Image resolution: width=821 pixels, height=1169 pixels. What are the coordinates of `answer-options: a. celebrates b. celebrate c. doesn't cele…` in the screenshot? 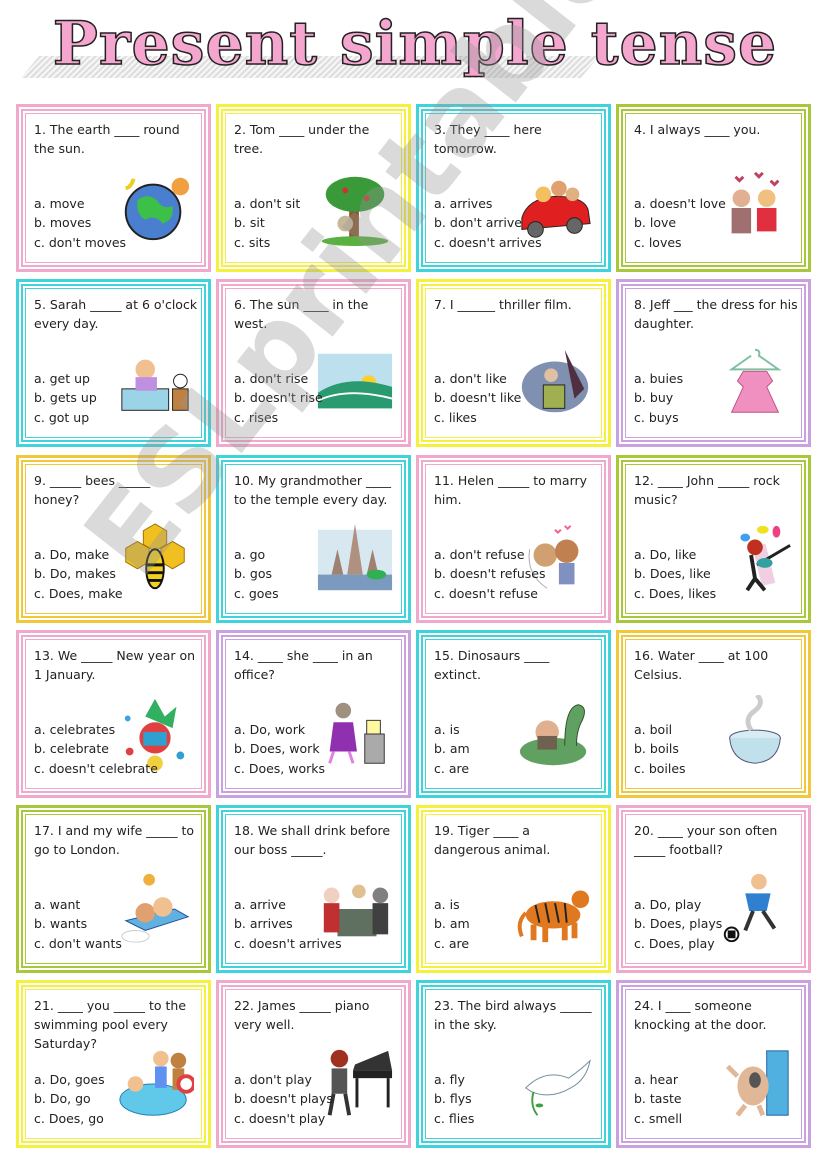 It's located at (96, 749).